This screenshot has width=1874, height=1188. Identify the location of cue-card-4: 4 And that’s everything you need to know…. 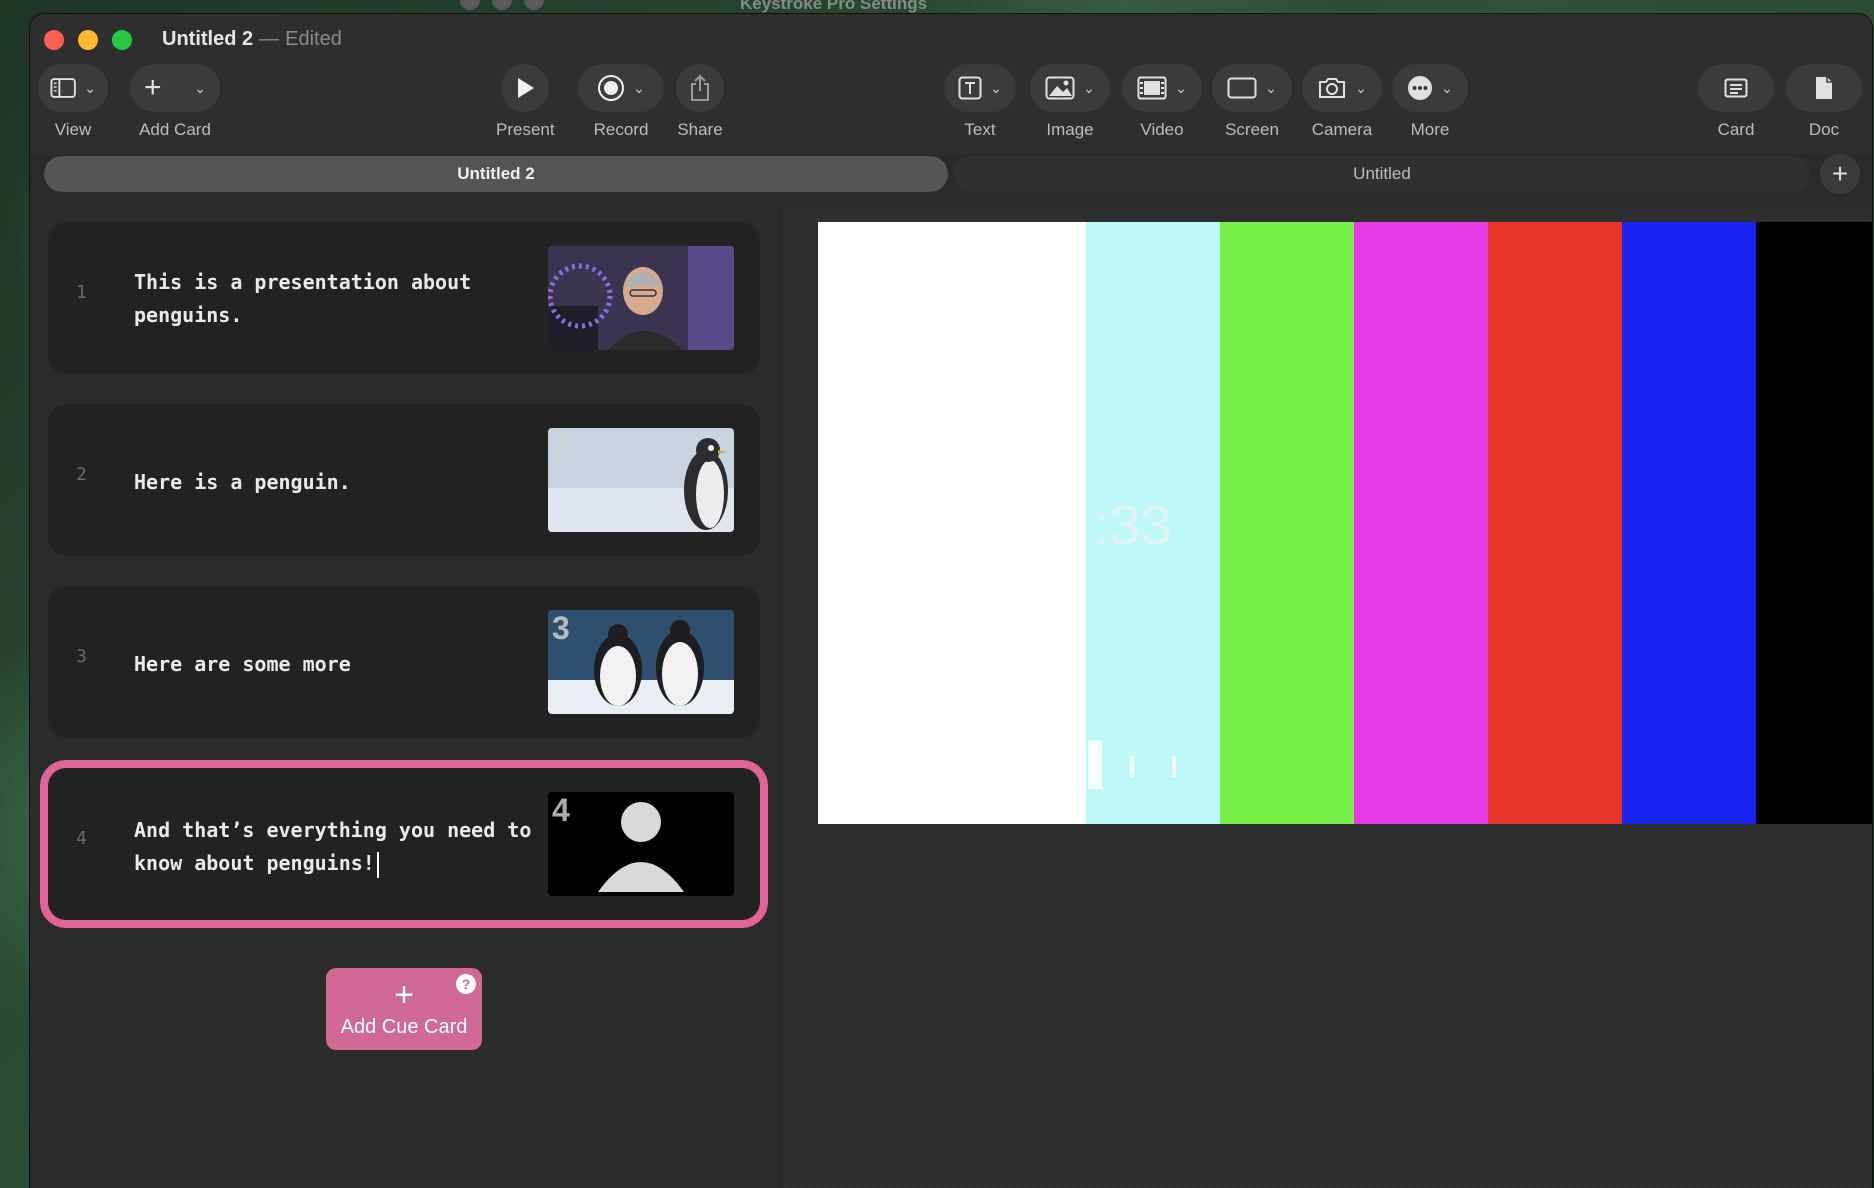
(404, 844).